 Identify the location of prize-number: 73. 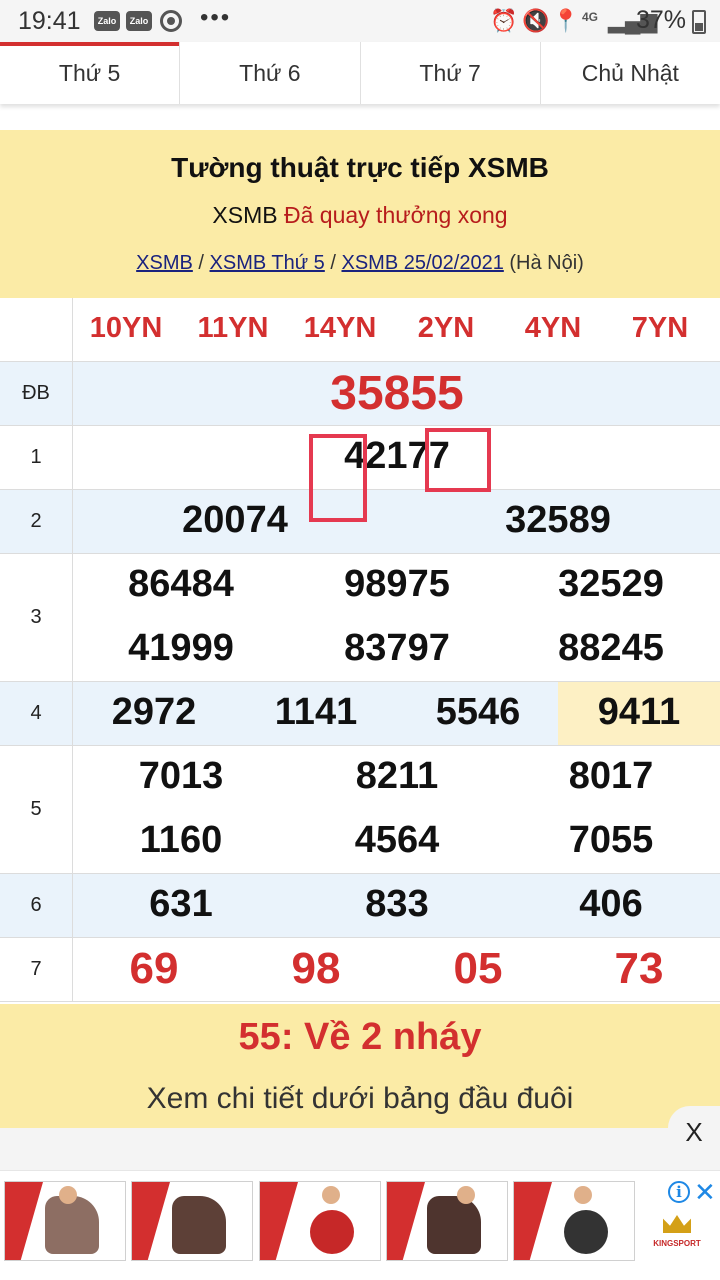
(639, 968).